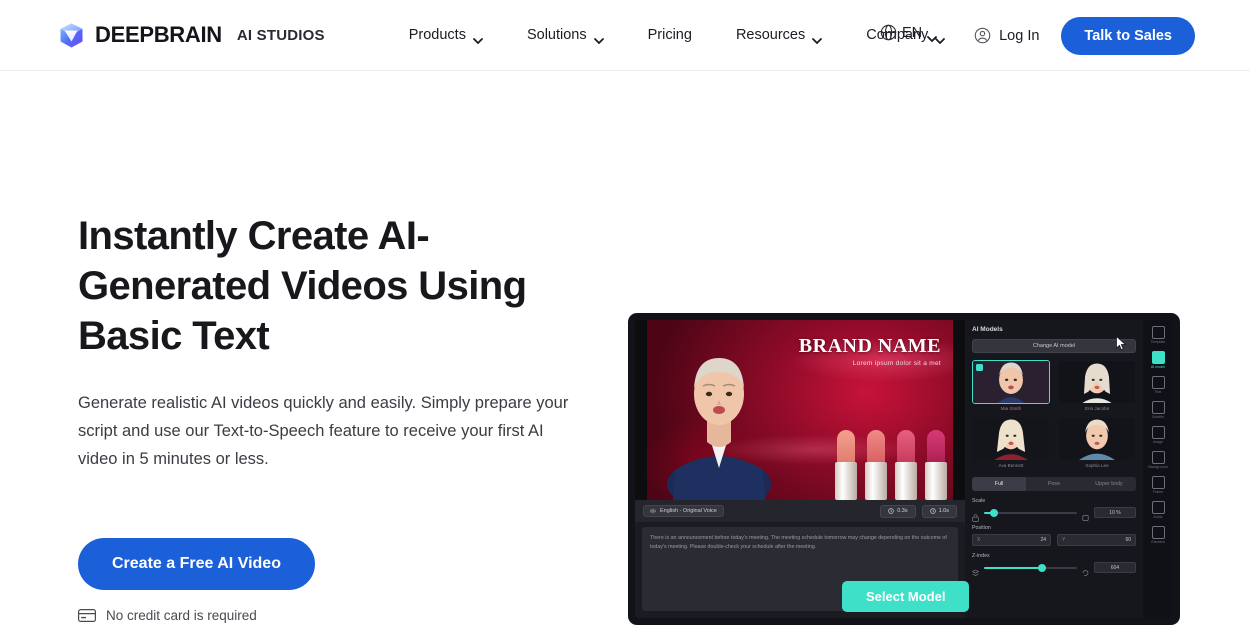 This screenshot has width=1250, height=630. I want to click on scale-slider, so click(1030, 512).